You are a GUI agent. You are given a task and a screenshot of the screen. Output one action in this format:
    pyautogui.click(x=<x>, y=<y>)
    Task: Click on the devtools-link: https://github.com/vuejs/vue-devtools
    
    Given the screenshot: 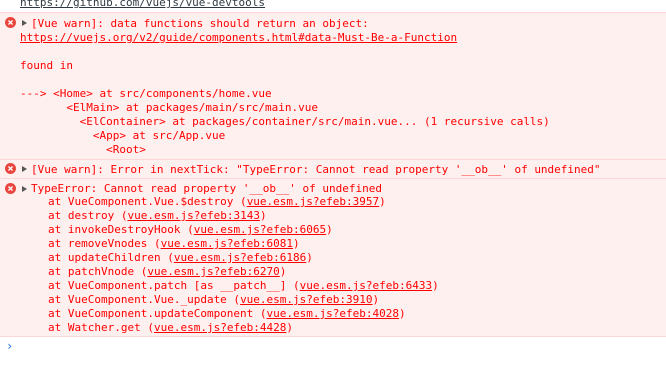 What is the action you would take?
    pyautogui.click(x=142, y=4)
    